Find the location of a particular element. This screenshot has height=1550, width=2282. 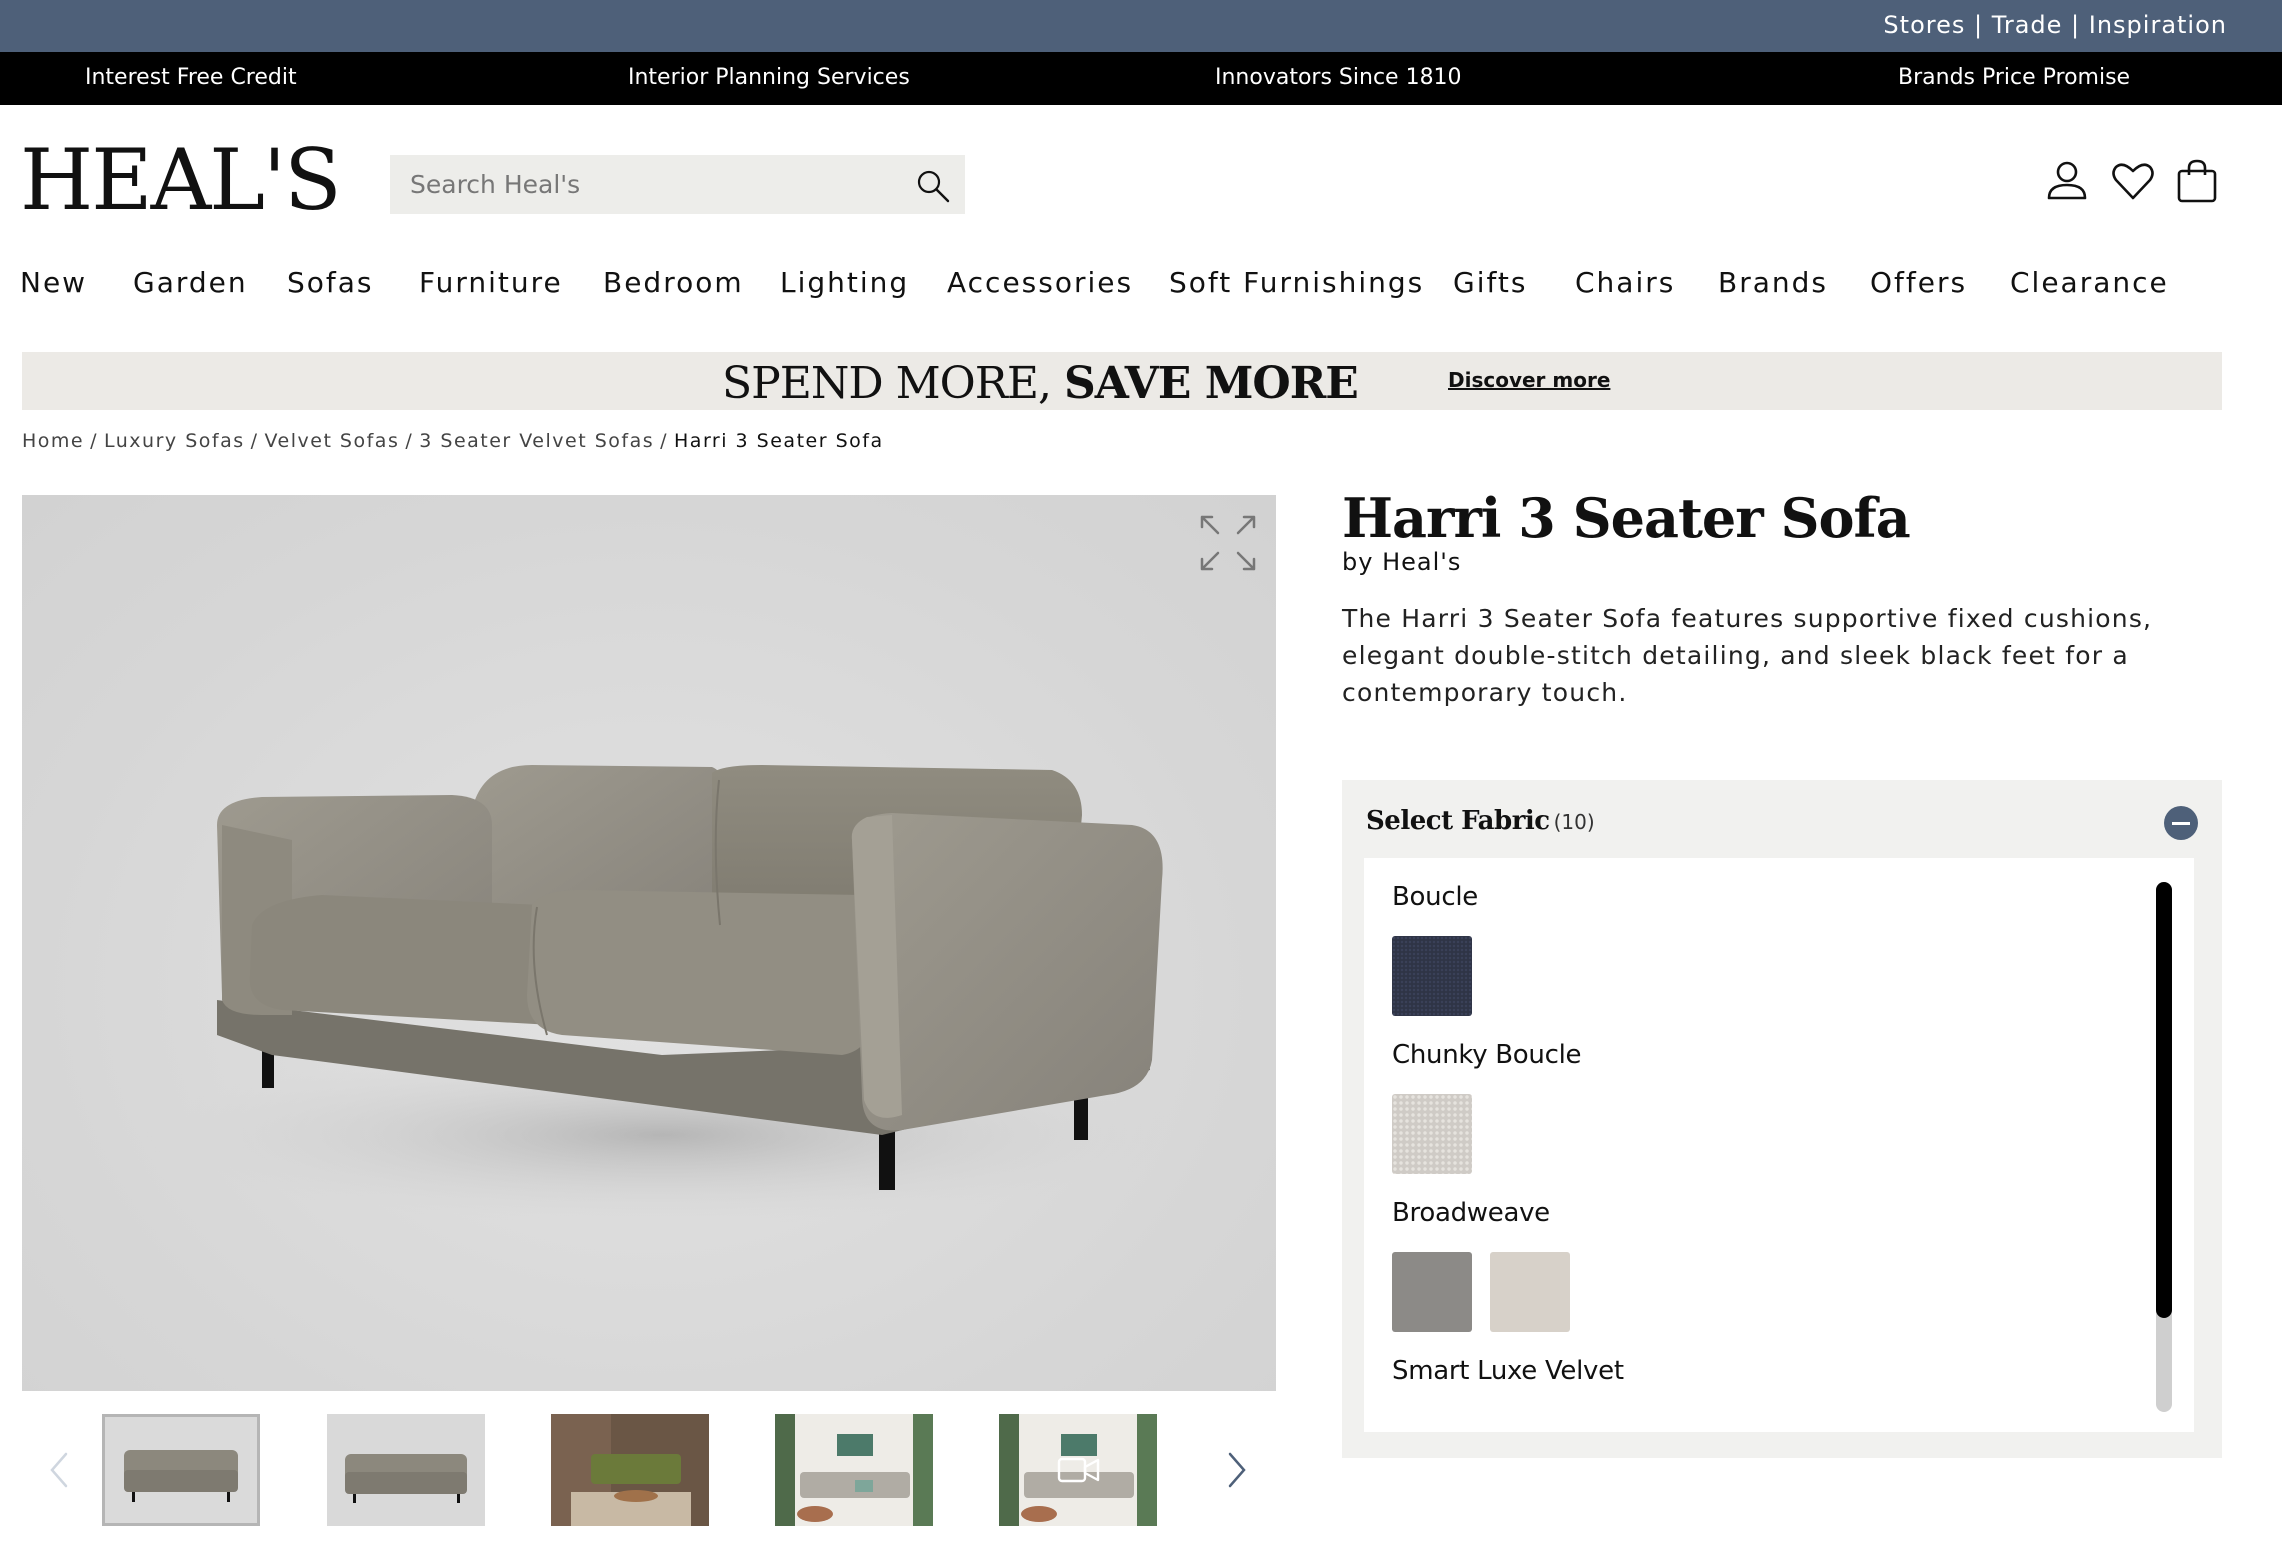

nav-item-accessories: Accessories is located at coordinates (1040, 282).